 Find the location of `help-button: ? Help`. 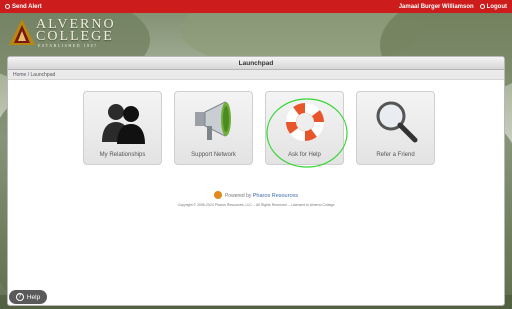

help-button: ? Help is located at coordinates (28, 297).